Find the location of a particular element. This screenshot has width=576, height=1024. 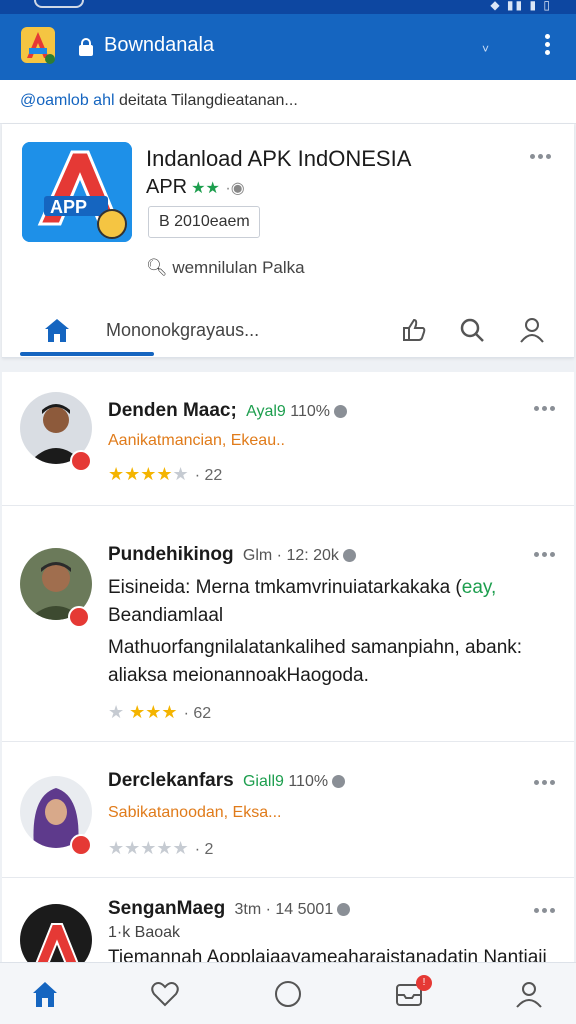

post-author: SenganMaeg 3tm · 14 5001 is located at coordinates (229, 909).